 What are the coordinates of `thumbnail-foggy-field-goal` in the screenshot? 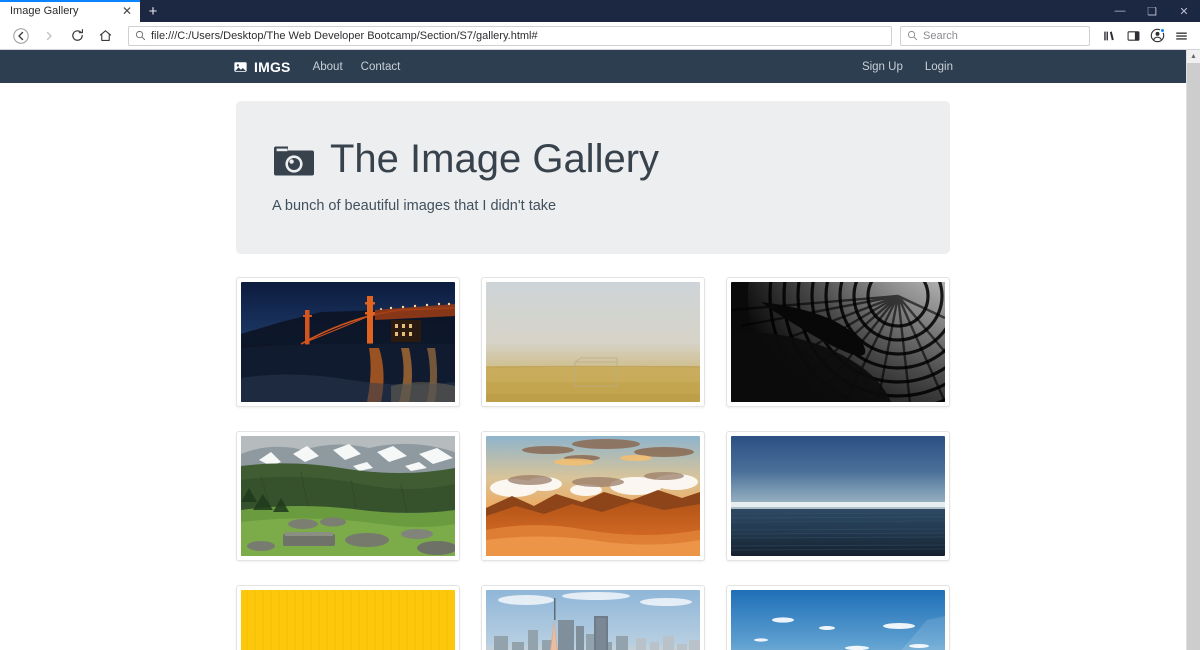 It's located at (593, 342).